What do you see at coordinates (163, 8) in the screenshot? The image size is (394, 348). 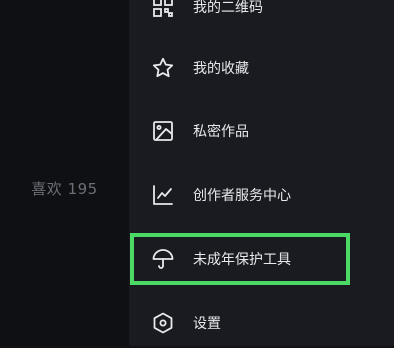 I see `qr-code-icon` at bounding box center [163, 8].